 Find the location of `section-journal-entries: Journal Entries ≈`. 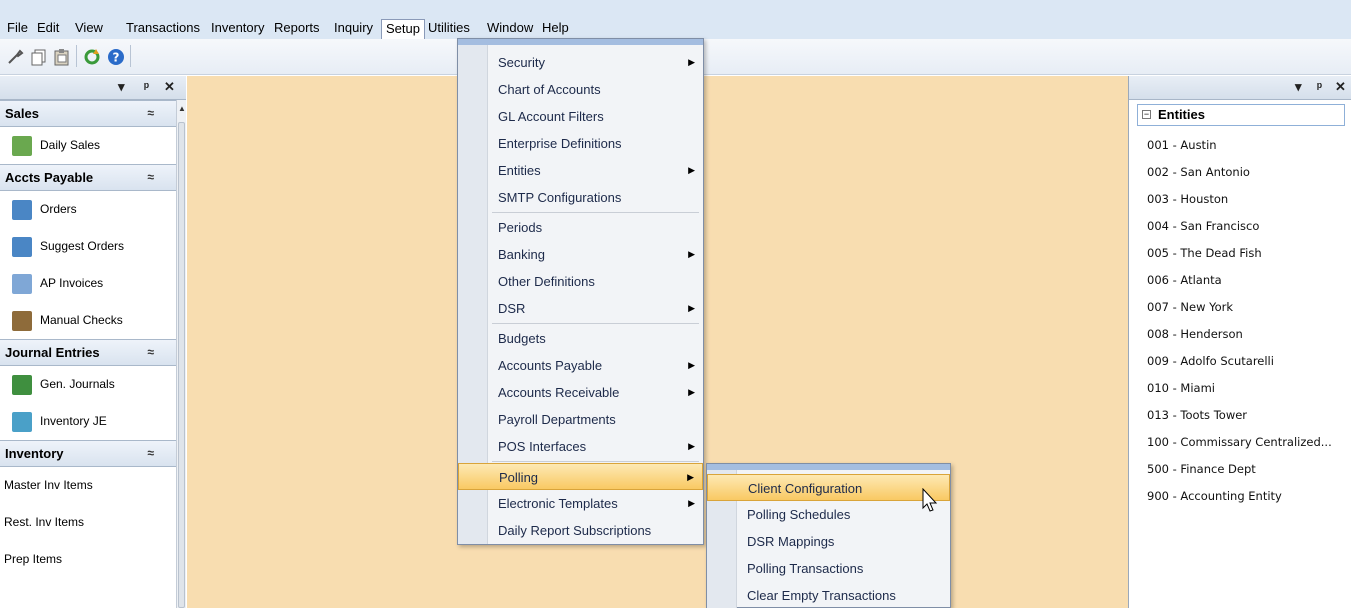

section-journal-entries: Journal Entries ≈ is located at coordinates (88, 352).